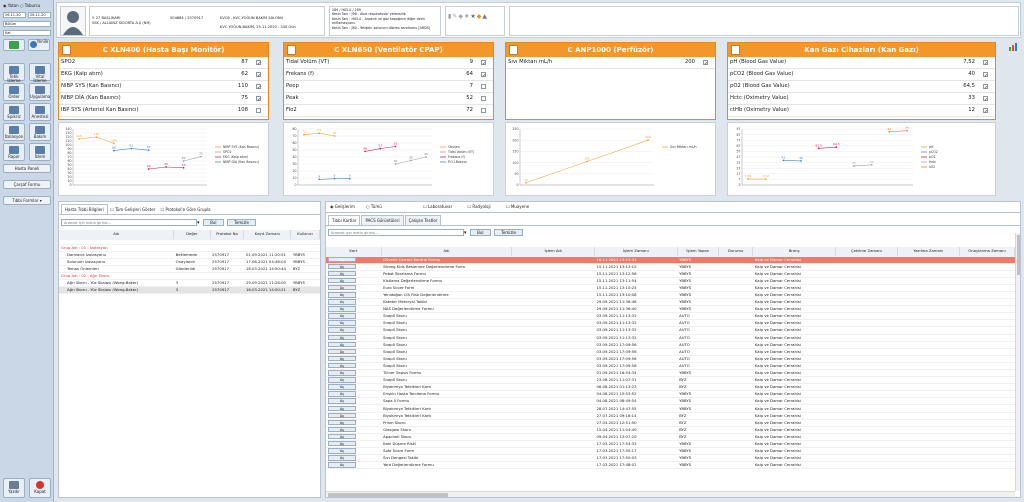  Describe the element at coordinates (670, 494) in the screenshot. I see `horizontal-scrollbar` at that location.